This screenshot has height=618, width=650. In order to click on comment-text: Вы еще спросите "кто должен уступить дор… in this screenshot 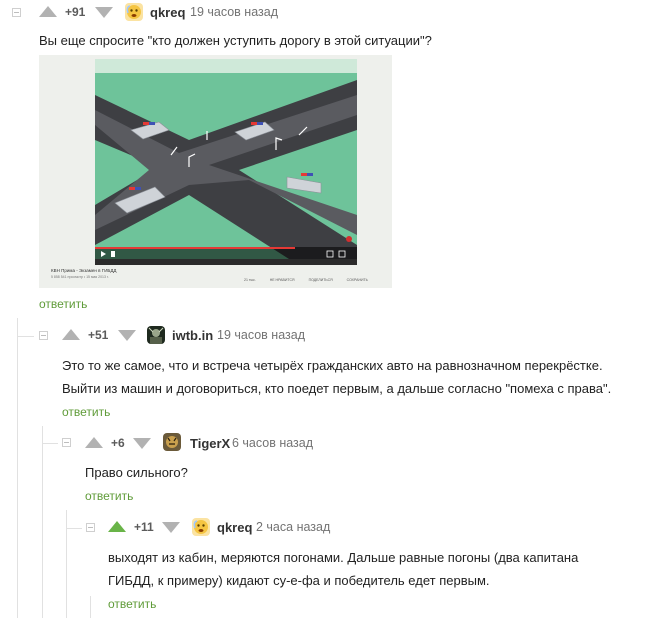, I will do `click(235, 40)`.